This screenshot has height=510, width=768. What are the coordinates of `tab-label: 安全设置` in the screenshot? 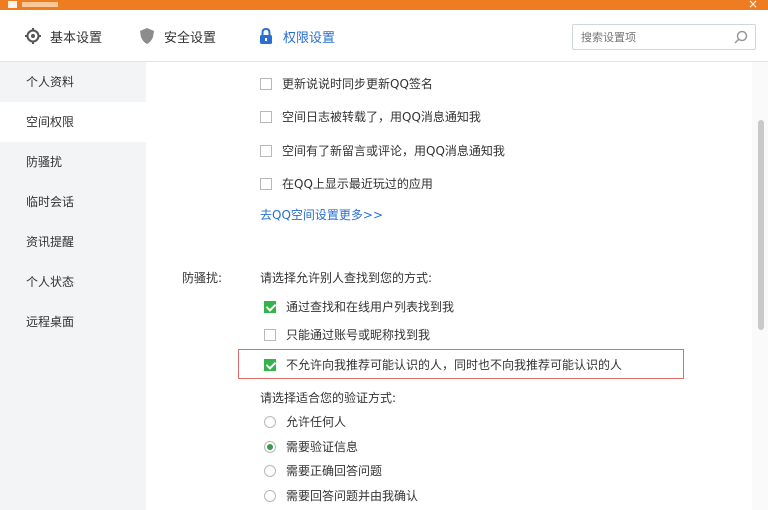 It's located at (190, 38).